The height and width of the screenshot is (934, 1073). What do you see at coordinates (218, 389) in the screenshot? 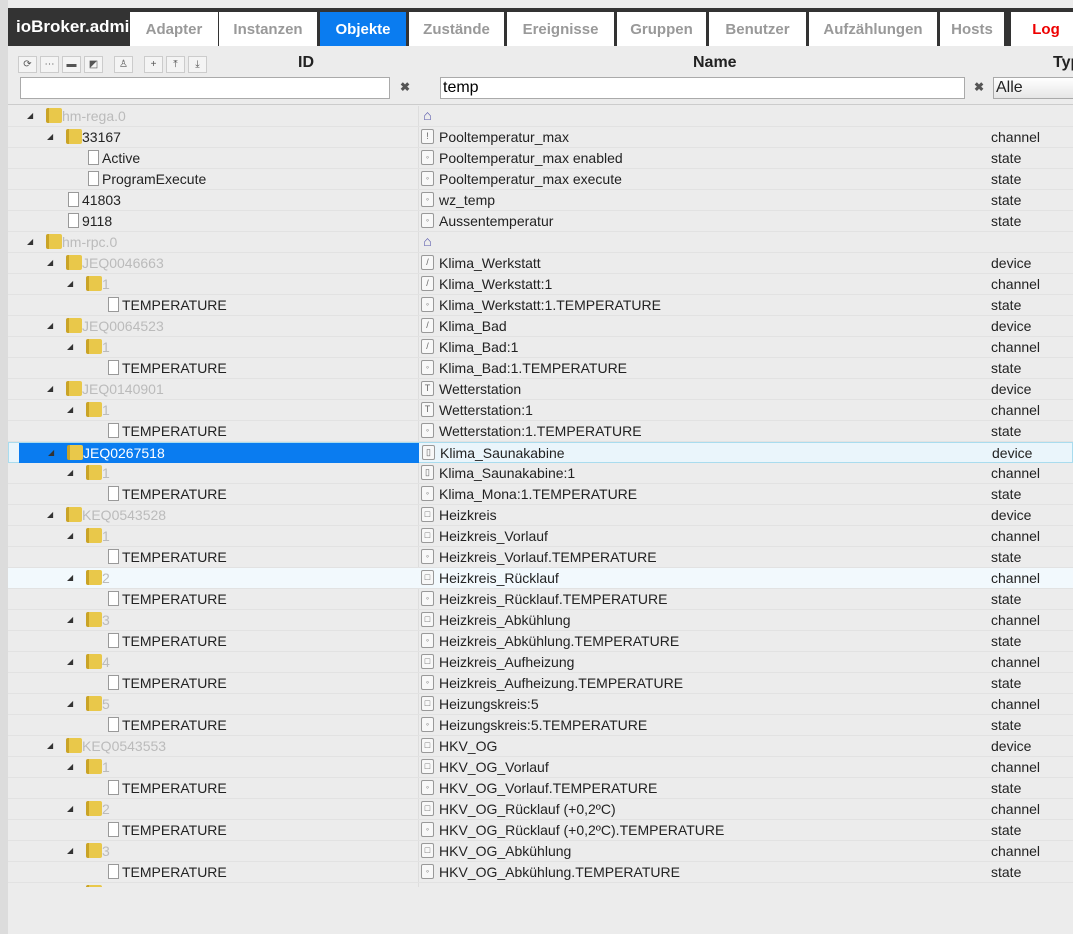
I see `id-cell: ◢ JEQ0140901` at bounding box center [218, 389].